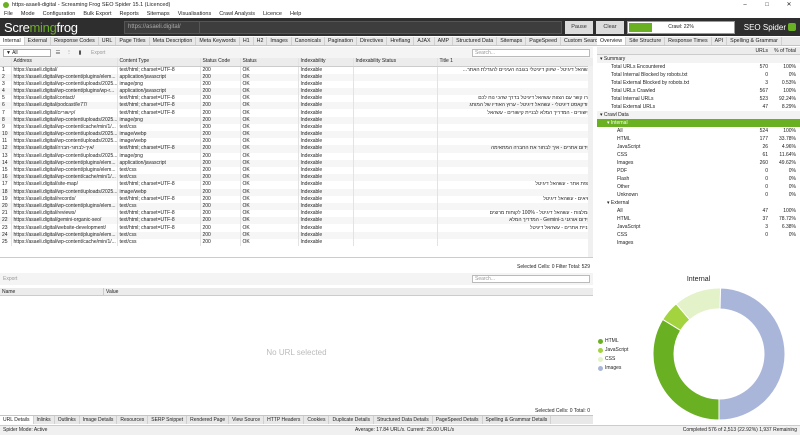  I want to click on right-tab-response-times: Response Times, so click(688, 41).